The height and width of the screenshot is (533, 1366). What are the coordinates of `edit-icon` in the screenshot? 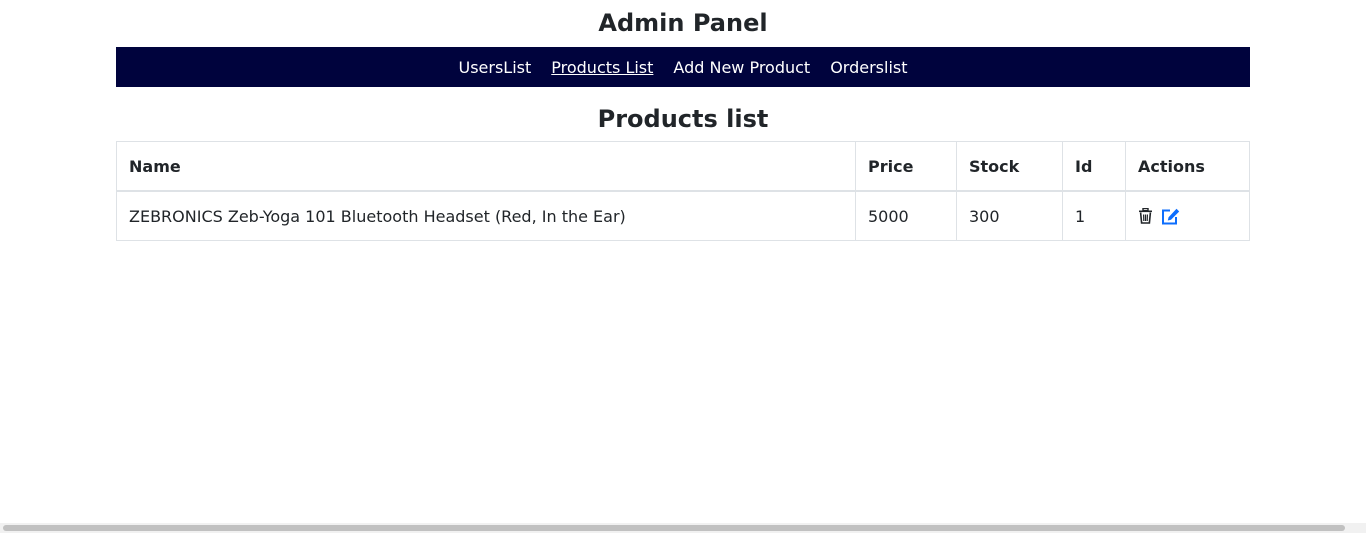 It's located at (1170, 216).